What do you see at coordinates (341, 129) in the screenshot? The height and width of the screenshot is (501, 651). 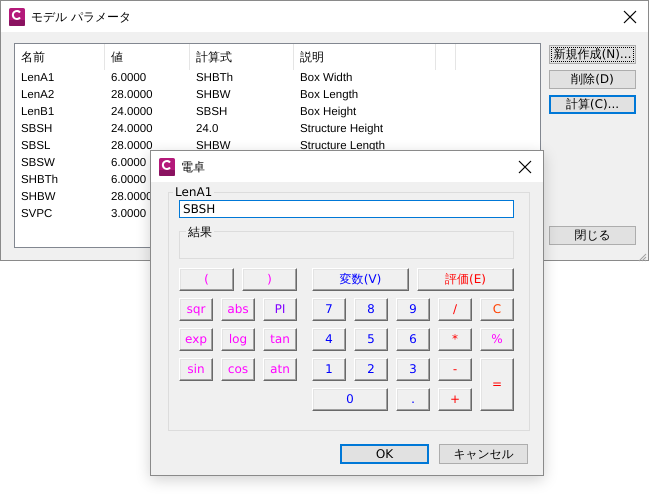 I see `table-cell-text: Structure Height` at bounding box center [341, 129].